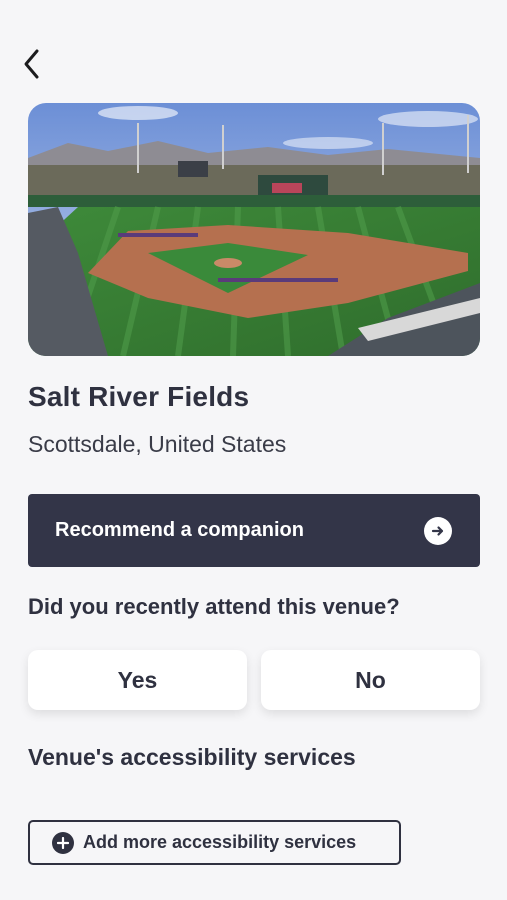 Image resolution: width=507 pixels, height=900 pixels. What do you see at coordinates (139, 396) in the screenshot?
I see `venue-name: Salt River Fields` at bounding box center [139, 396].